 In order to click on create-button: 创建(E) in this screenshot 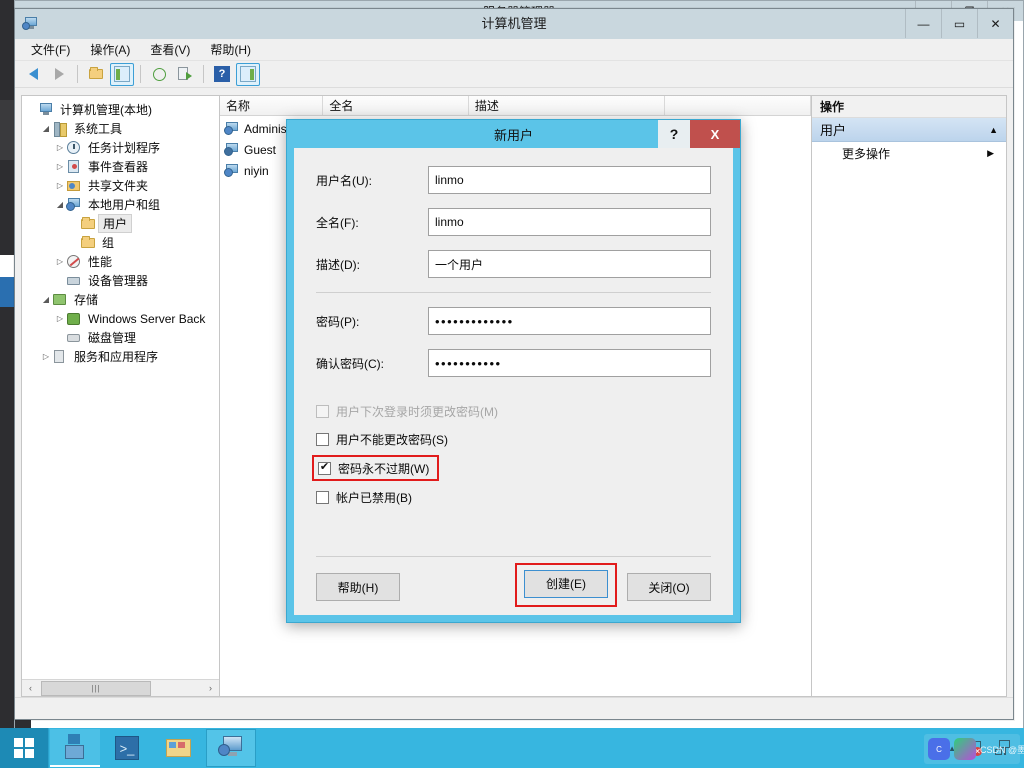, I will do `click(566, 583)`.